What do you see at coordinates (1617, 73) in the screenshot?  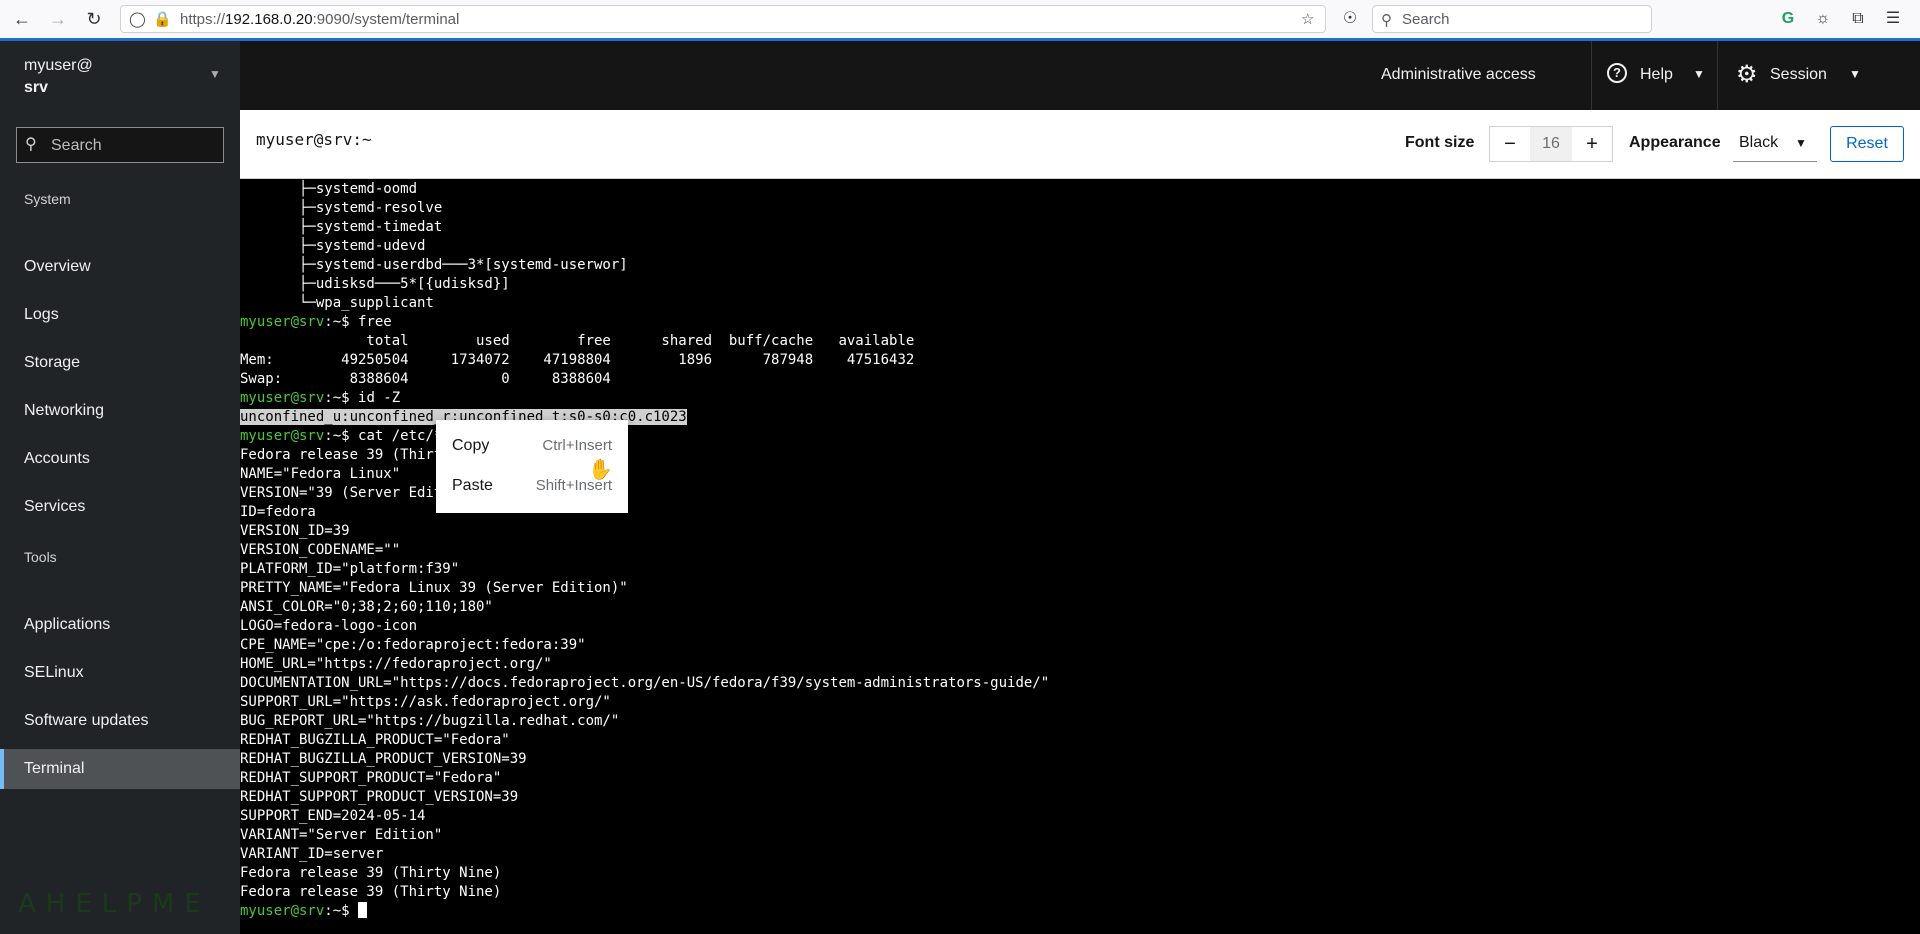 I see `help-icon: ?` at bounding box center [1617, 73].